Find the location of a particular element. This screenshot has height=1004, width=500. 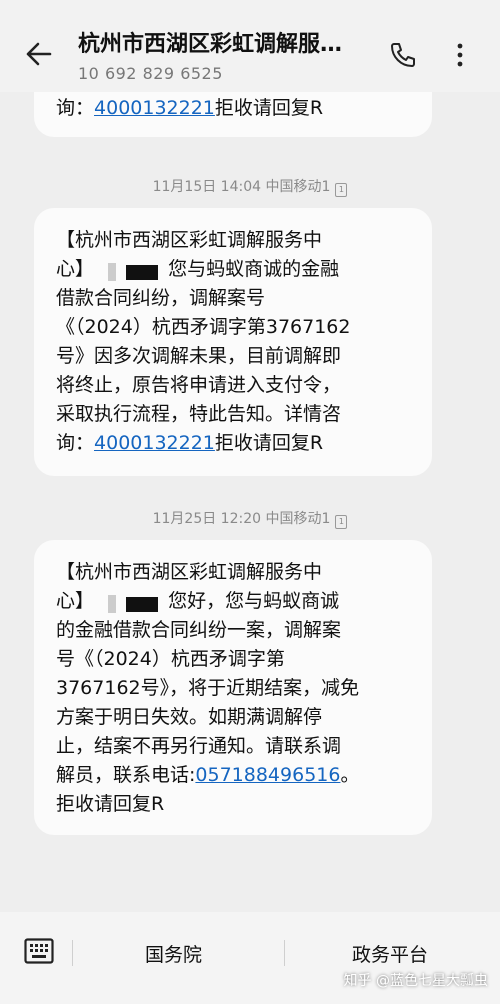

phone-icon is located at coordinates (403, 55).